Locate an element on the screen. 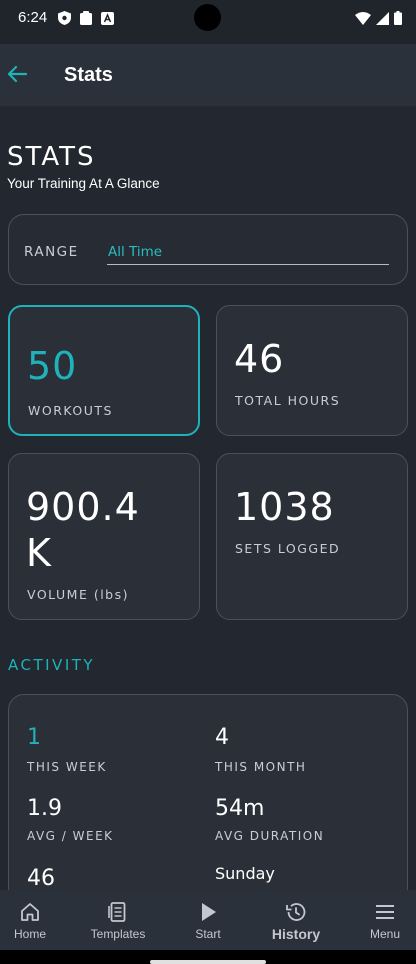  app-bar-title: Stats is located at coordinates (88, 75).